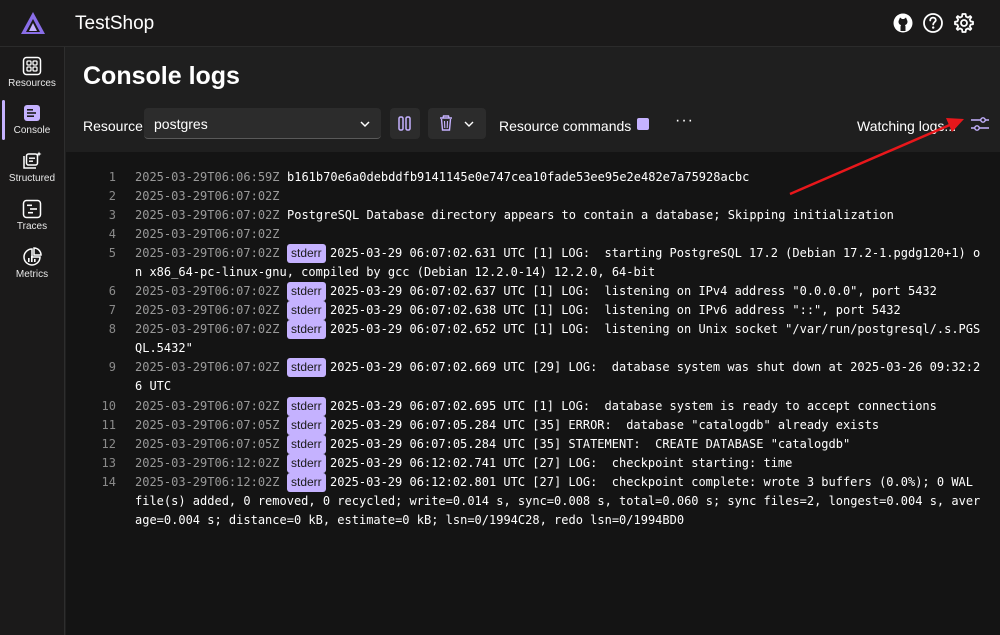  What do you see at coordinates (32, 113) in the screenshot?
I see `console-icon` at bounding box center [32, 113].